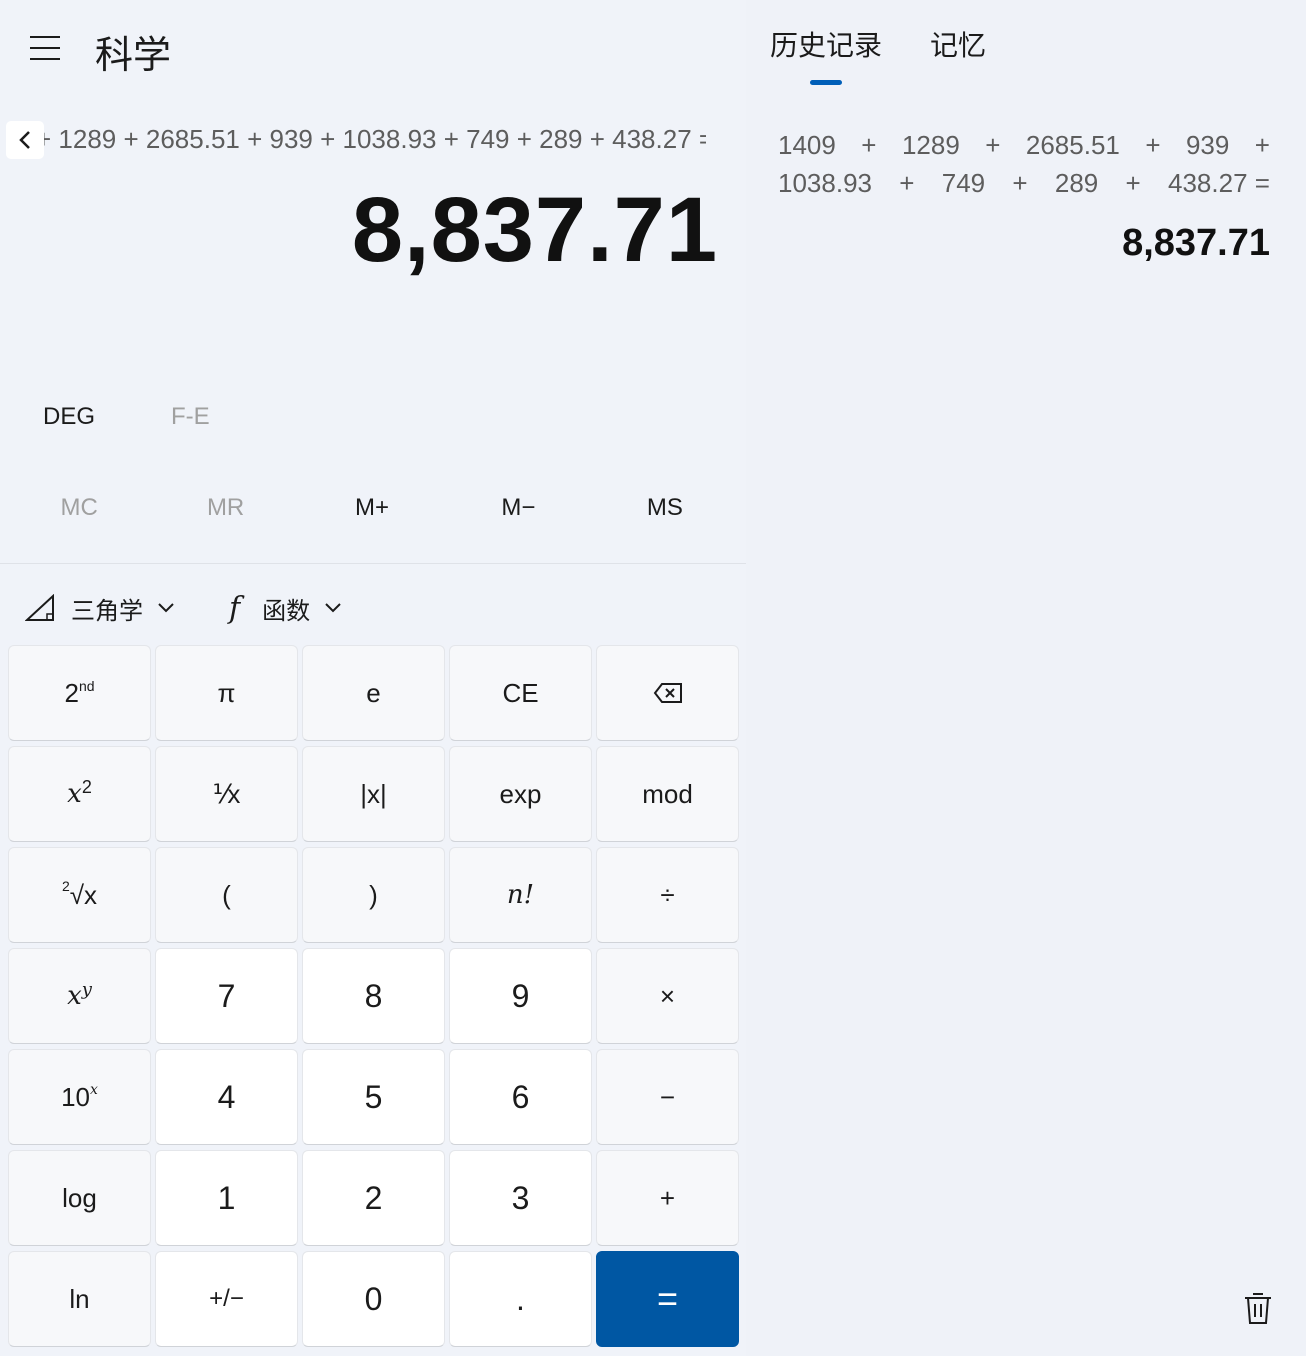 The width and height of the screenshot is (1306, 1356). I want to click on multiply-button: ×, so click(667, 996).